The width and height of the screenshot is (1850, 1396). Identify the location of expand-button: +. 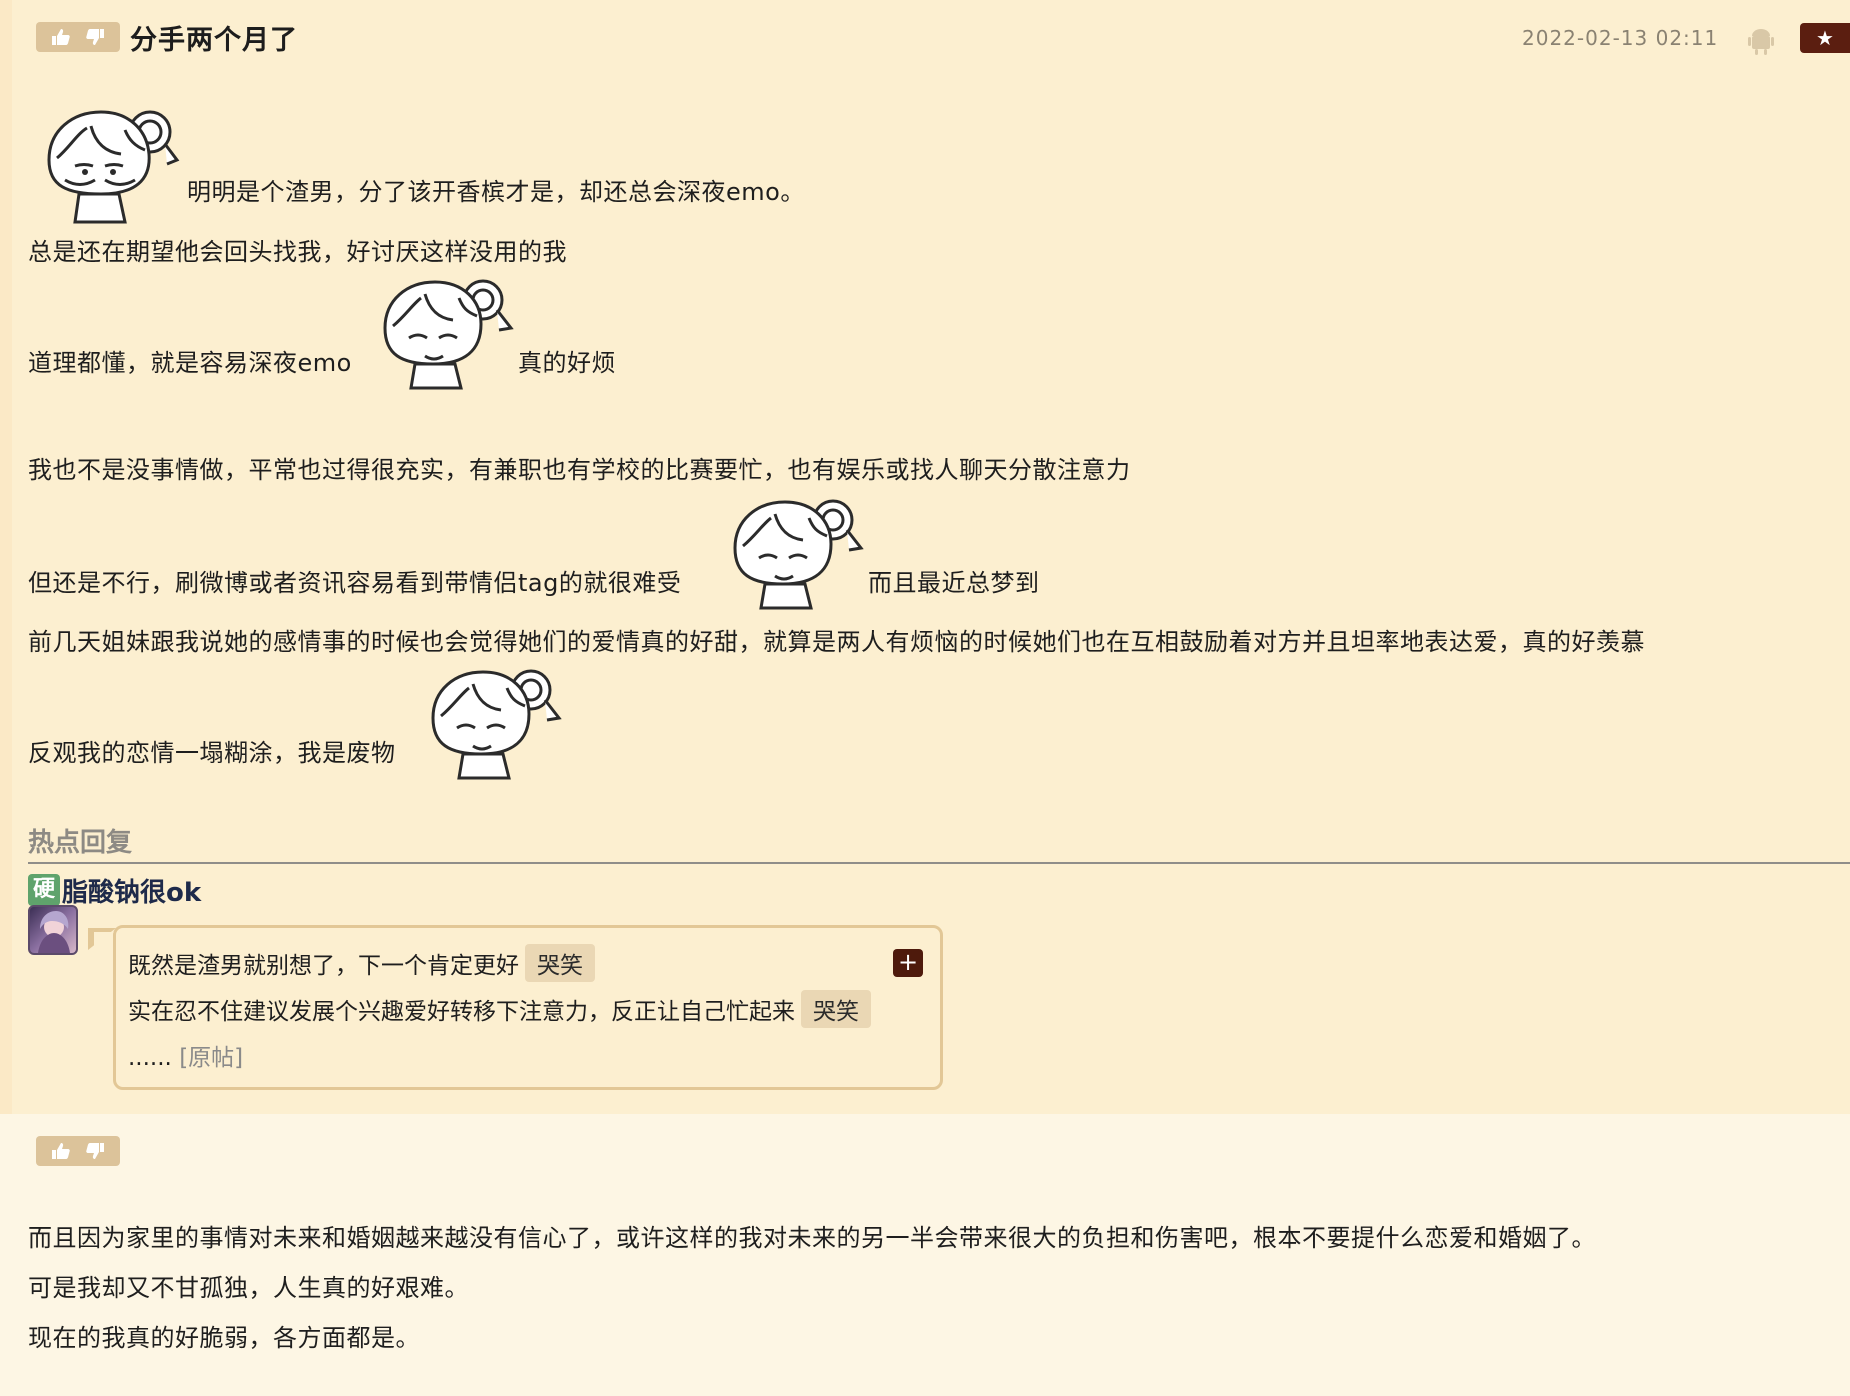
(908, 963).